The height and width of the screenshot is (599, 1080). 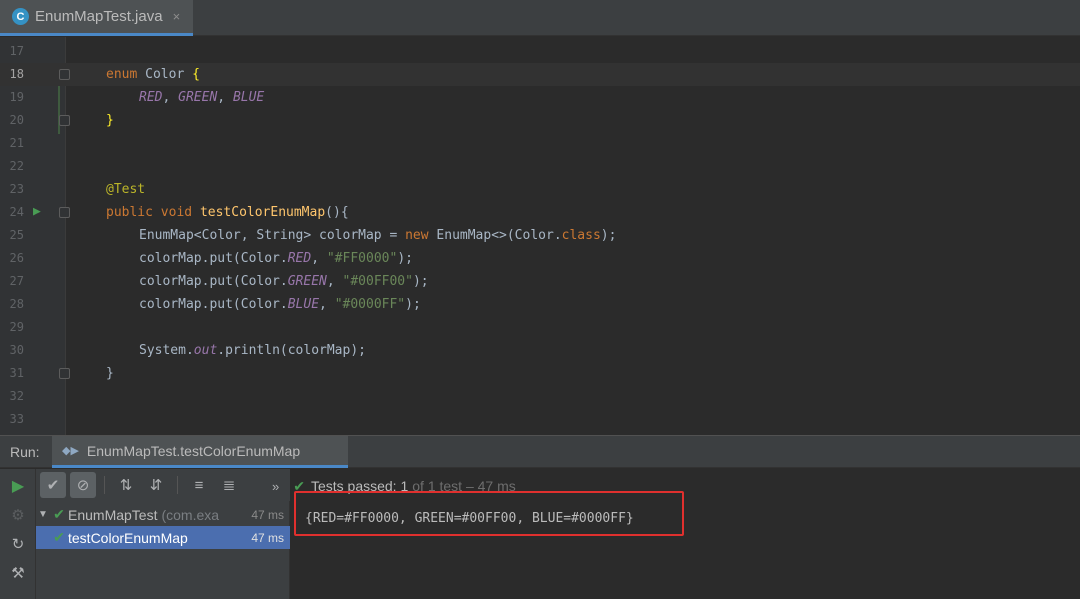 What do you see at coordinates (40, 212) in the screenshot?
I see `run-test-gutter-icon: ▶` at bounding box center [40, 212].